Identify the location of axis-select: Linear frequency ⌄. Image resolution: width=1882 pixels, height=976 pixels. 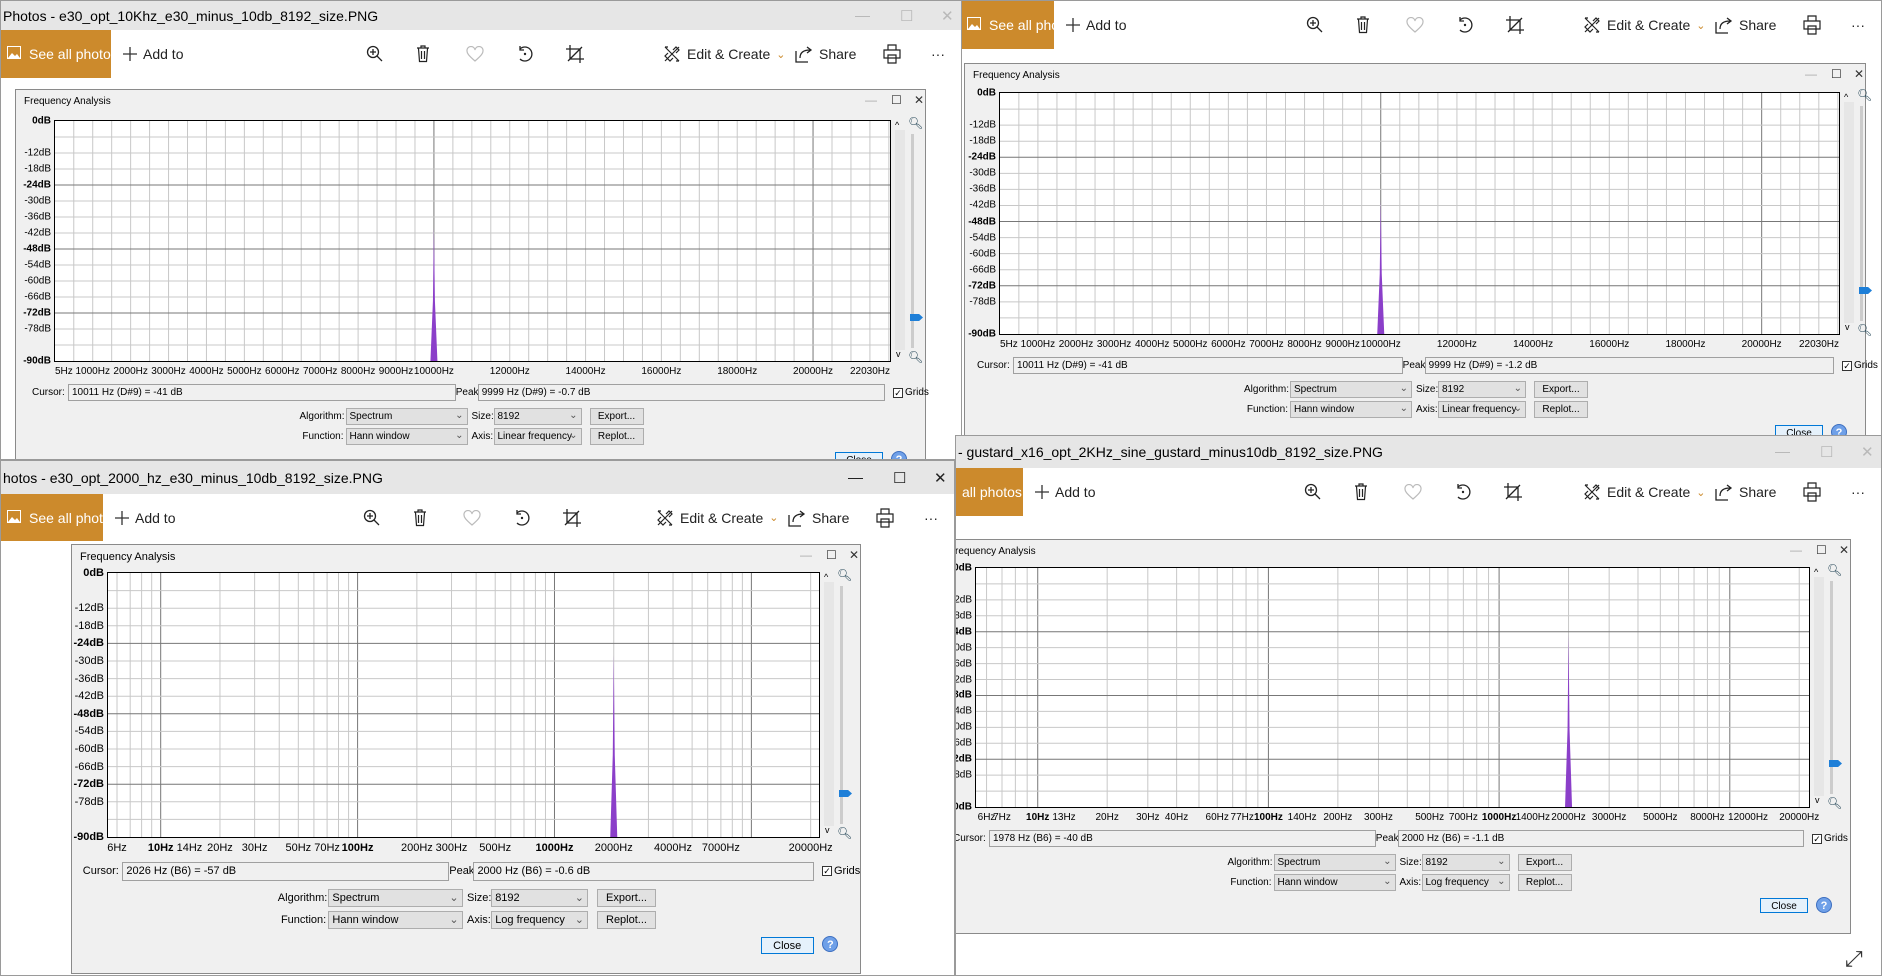
(537, 436).